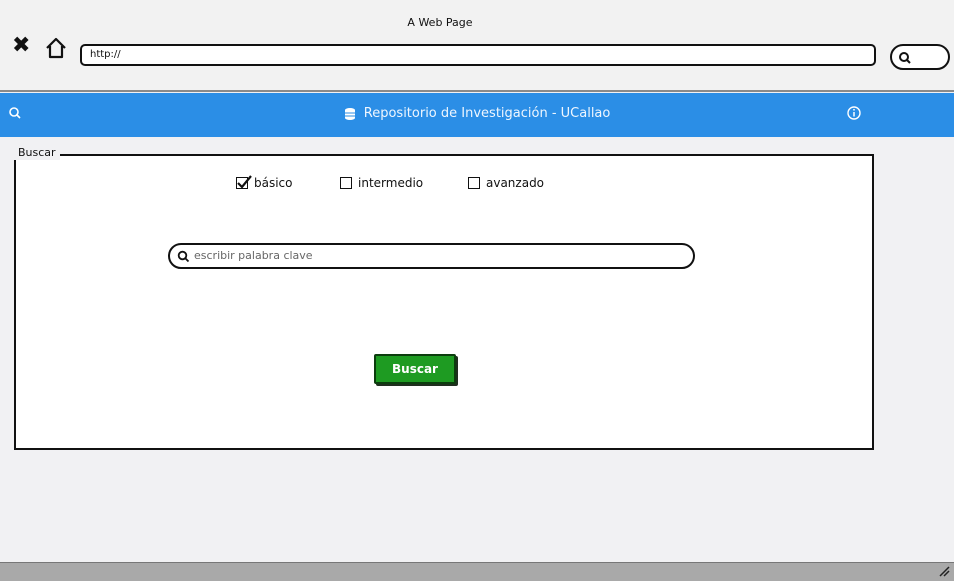  Describe the element at coordinates (37, 153) in the screenshot. I see `search-panel-legend: Buscar` at that location.